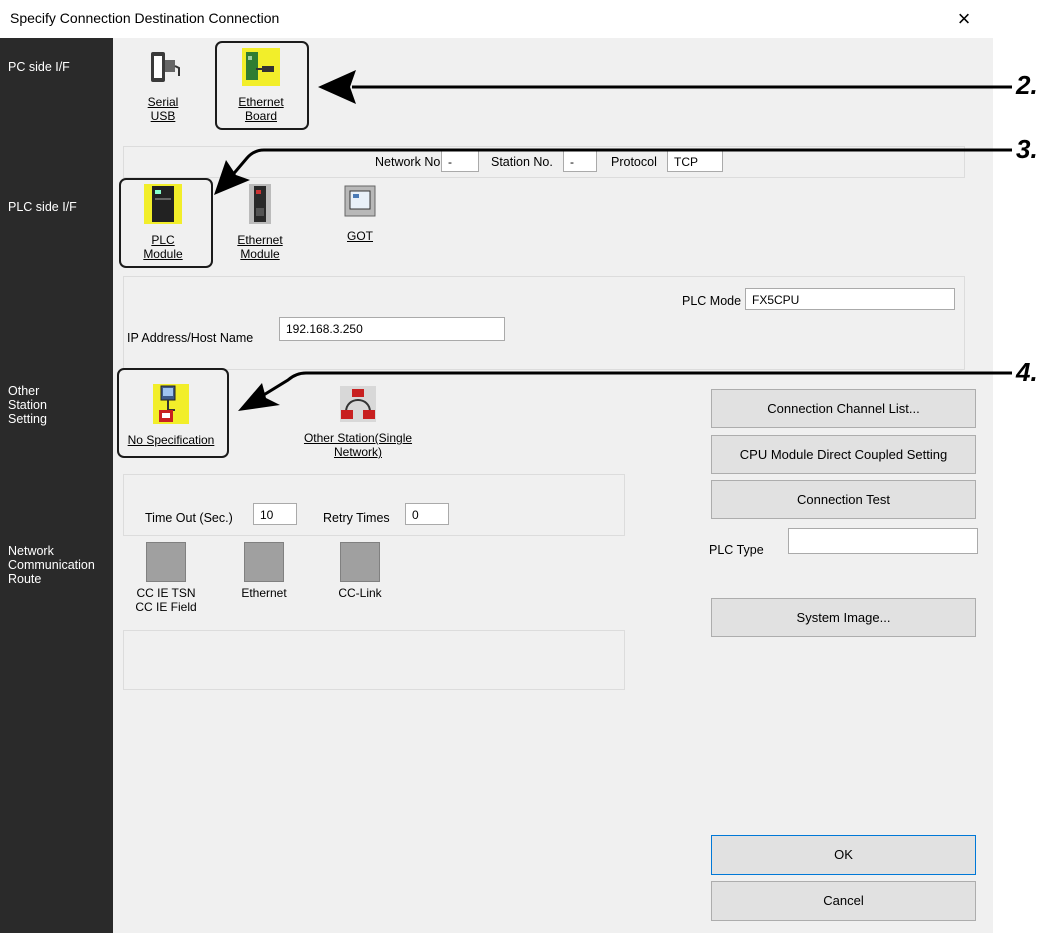 This screenshot has height=933, width=1046. What do you see at coordinates (337, 87) in the screenshot?
I see `arrow-step2-head` at bounding box center [337, 87].